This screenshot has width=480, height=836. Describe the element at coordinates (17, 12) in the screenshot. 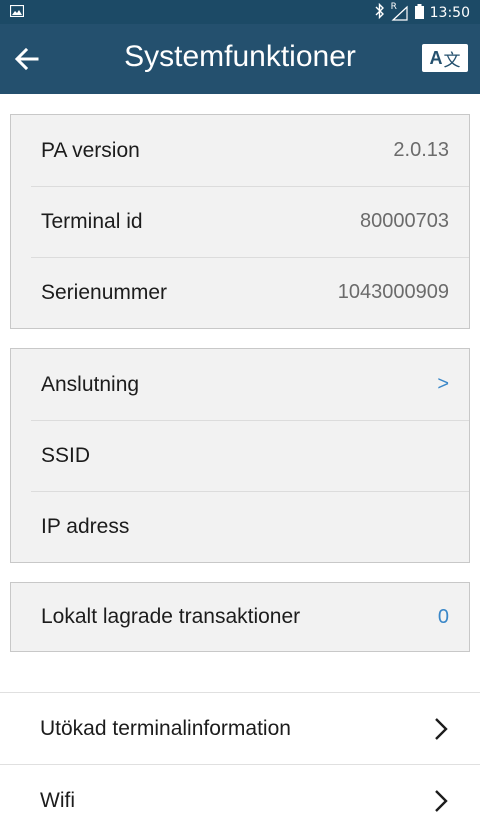

I see `image-icon` at that location.